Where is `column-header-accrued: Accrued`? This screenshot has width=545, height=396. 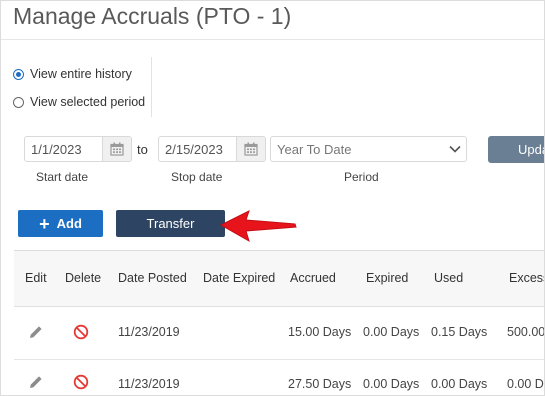 column-header-accrued: Accrued is located at coordinates (313, 278).